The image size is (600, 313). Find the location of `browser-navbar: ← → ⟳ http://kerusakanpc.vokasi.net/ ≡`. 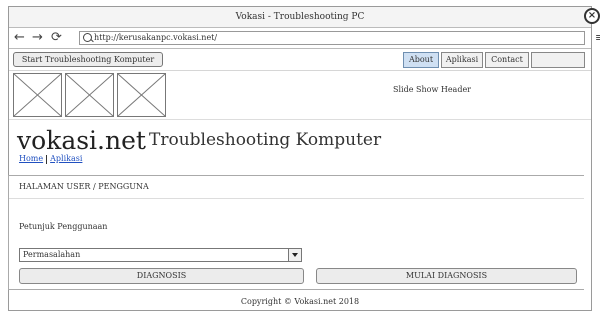

browser-navbar: ← → ⟳ http://kerusakanpc.vokasi.net/ ≡ is located at coordinates (304, 38).